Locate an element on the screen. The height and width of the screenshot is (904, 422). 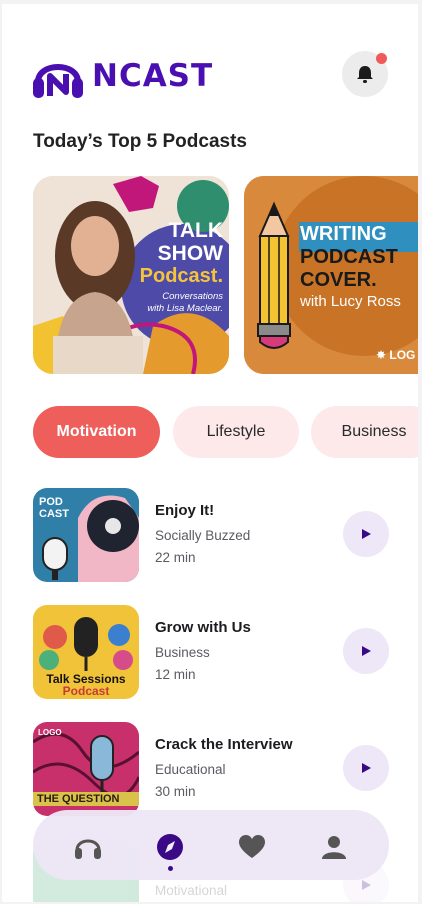
compass-icon is located at coordinates (170, 847).